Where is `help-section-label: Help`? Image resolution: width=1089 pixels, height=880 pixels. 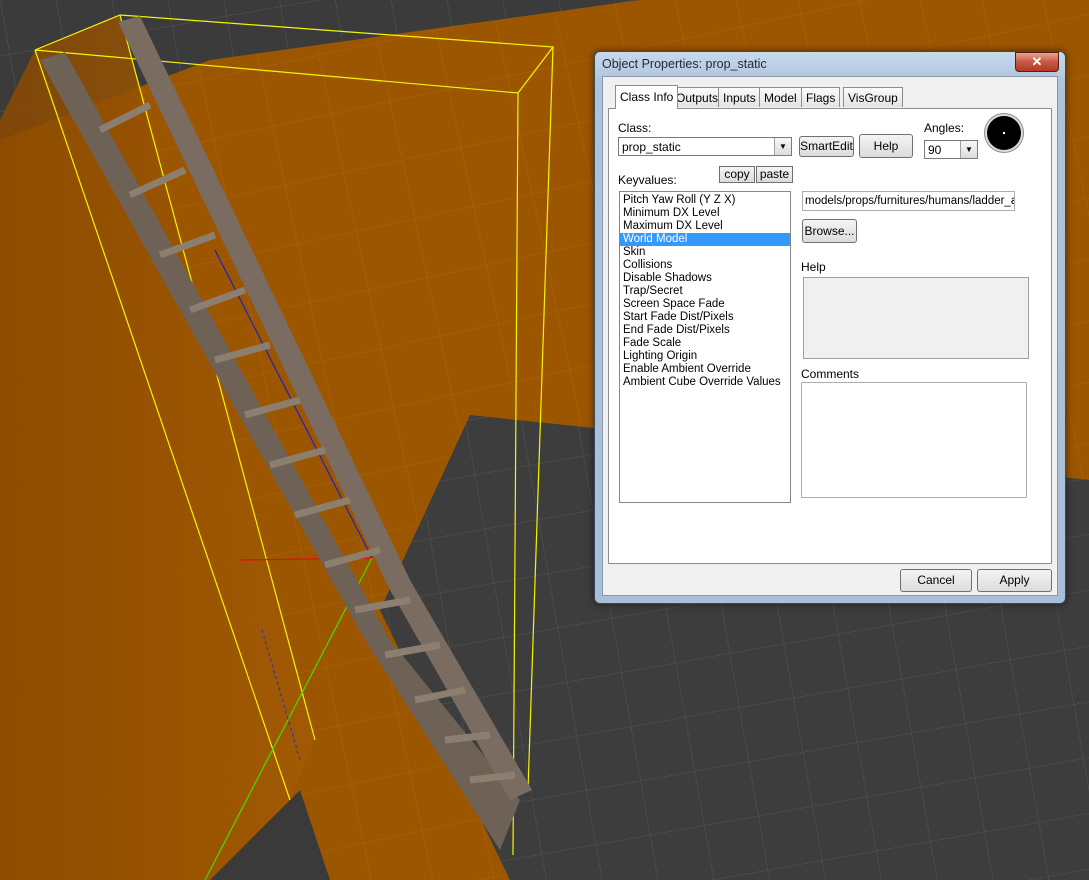 help-section-label: Help is located at coordinates (813, 267).